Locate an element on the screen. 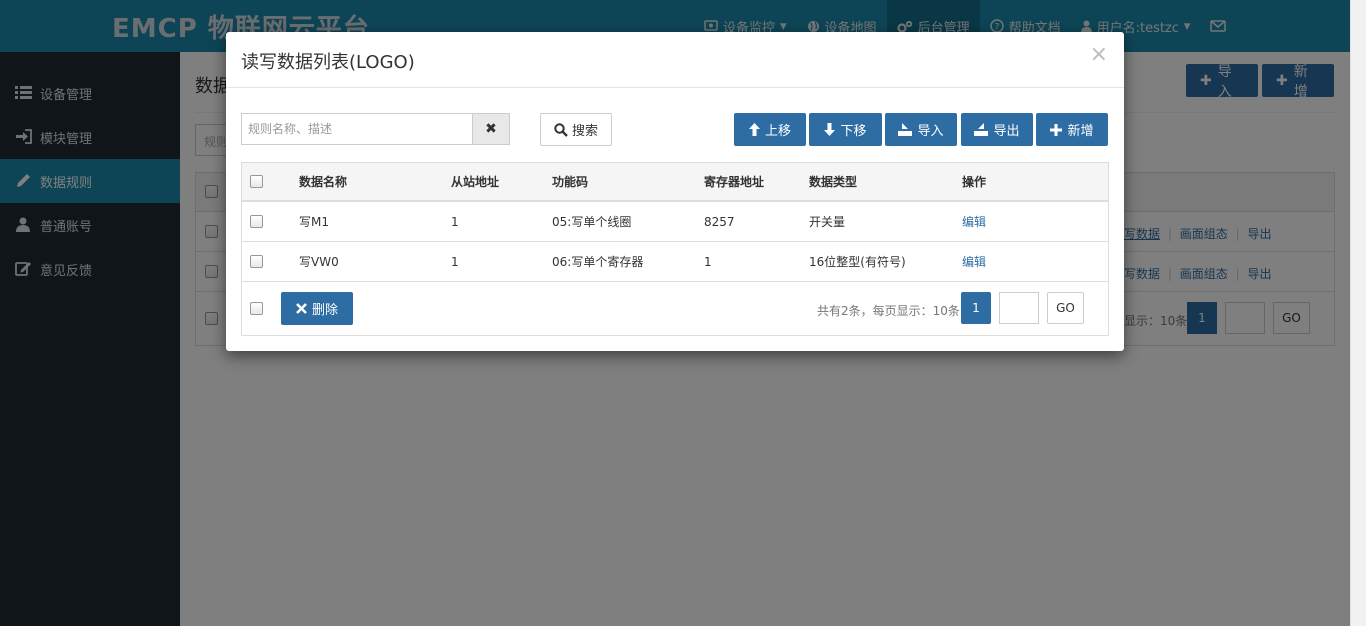  table-row: 写VW0 1 06:写单个寄存器 1 16位整型(有符号) 编辑 is located at coordinates (675, 262).